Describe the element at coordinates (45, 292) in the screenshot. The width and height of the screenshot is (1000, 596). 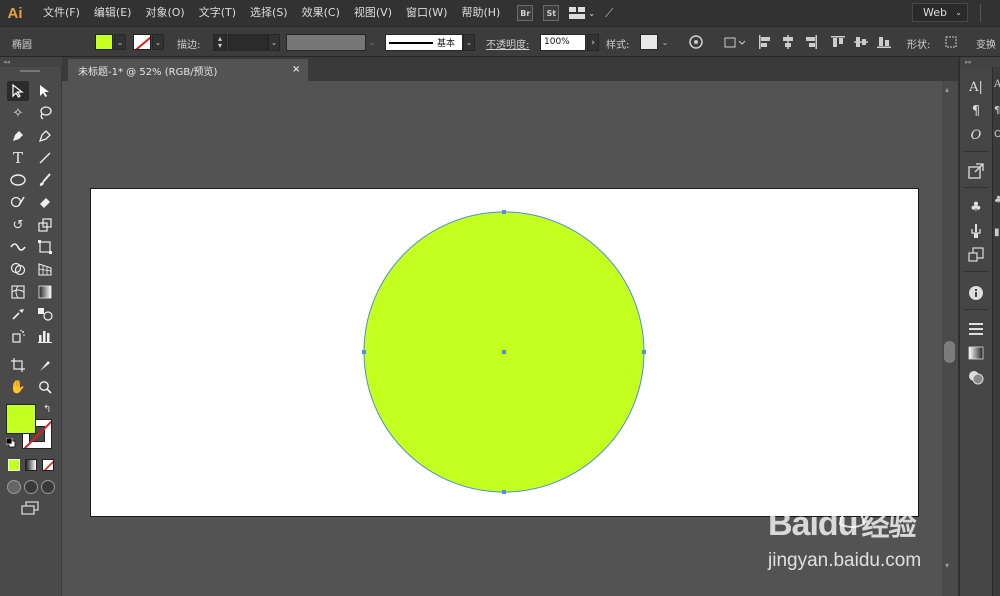
I see `gradient-tool-icon` at that location.